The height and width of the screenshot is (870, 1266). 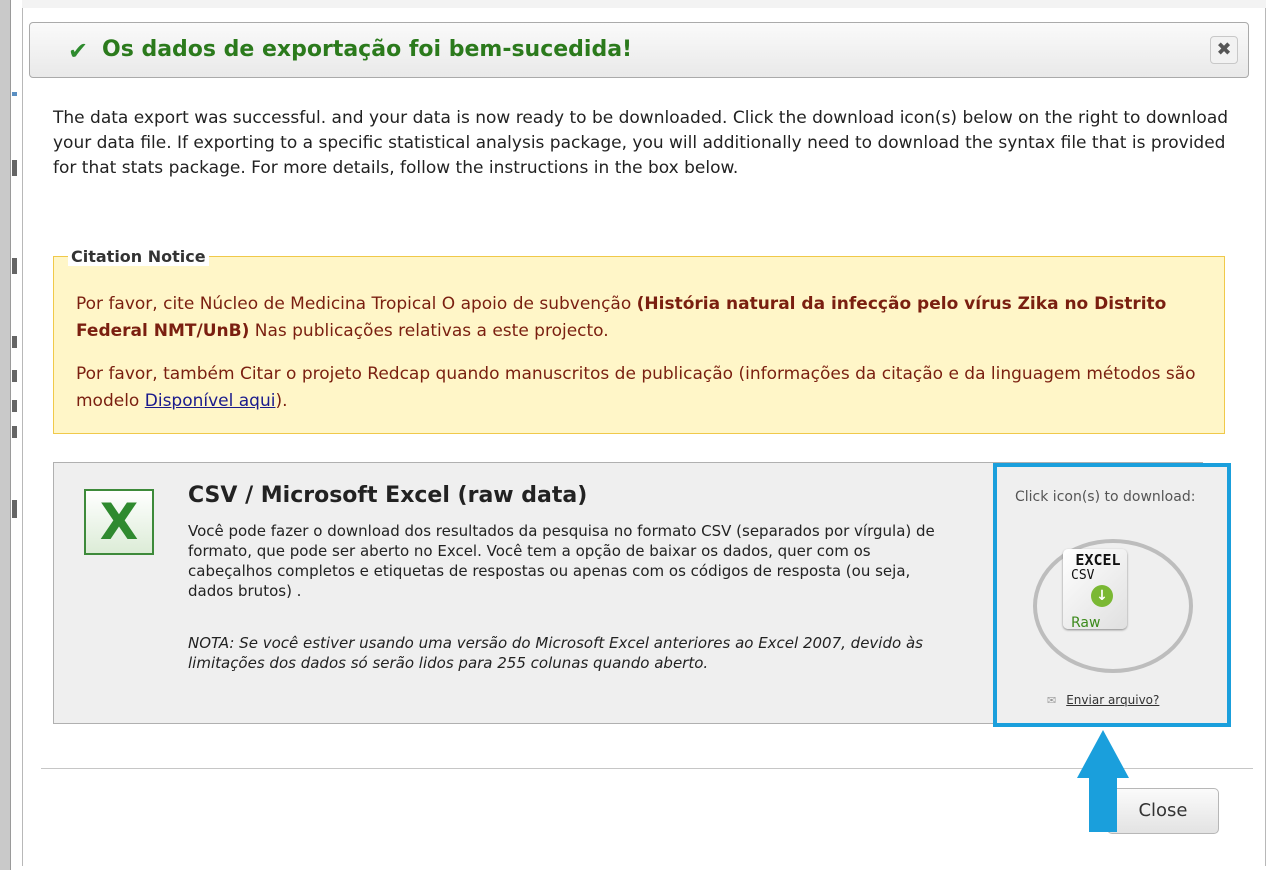 I want to click on download-icon-csv-text: CSV, so click(x=1083, y=575).